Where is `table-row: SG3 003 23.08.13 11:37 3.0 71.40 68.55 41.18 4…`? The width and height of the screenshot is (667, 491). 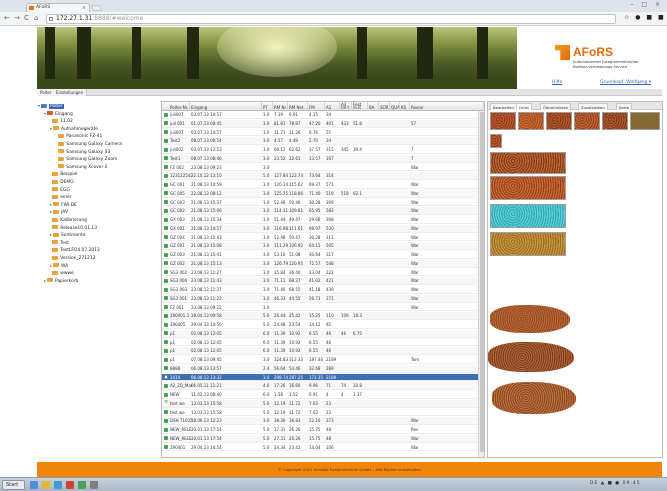 table-row: SG3 003 23.08.13 11:37 3.0 71.40 68.55 41.18 4… is located at coordinates (320, 290).